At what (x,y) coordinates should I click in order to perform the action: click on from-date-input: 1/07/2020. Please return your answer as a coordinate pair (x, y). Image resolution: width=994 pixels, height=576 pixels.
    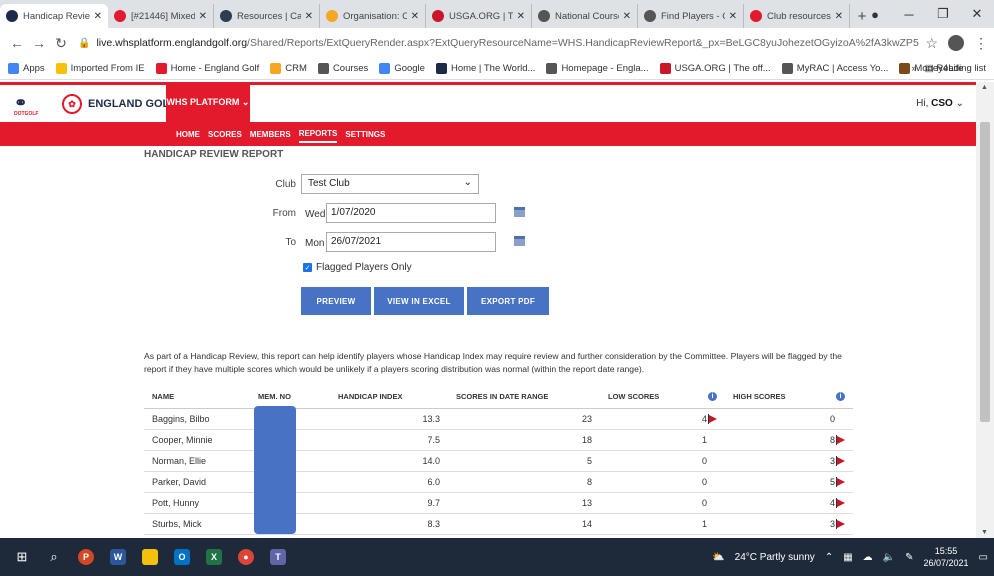
    Looking at the image, I should click on (411, 213).